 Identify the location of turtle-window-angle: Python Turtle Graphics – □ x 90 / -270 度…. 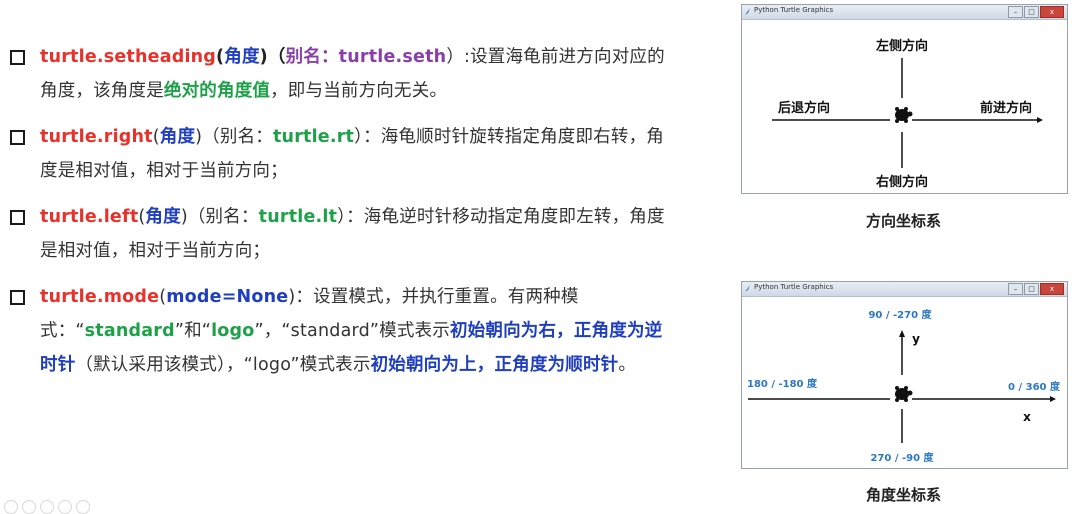
(904, 375).